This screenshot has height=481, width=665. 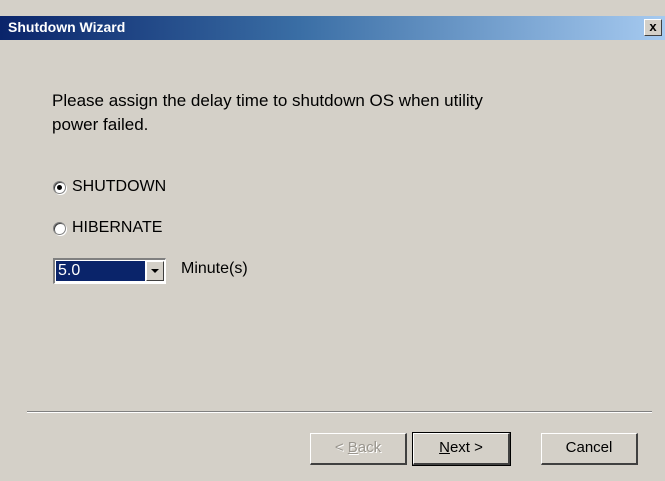 I want to click on close-button: x, so click(x=653, y=27).